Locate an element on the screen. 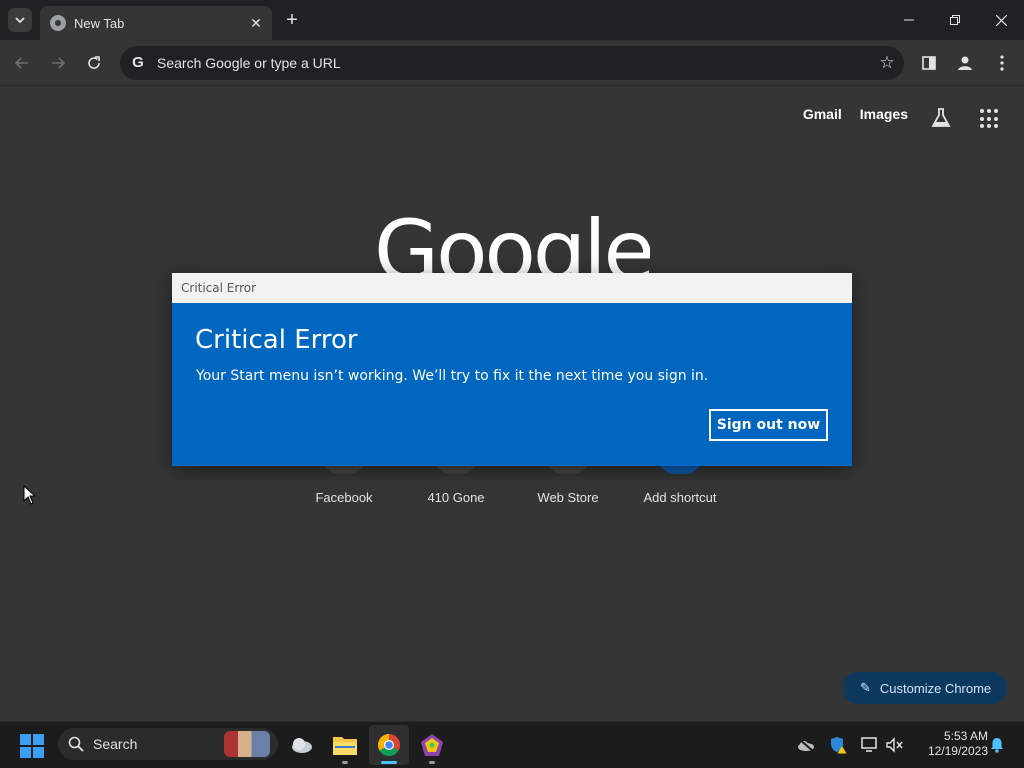 This screenshot has height=768, width=1024. menu-button is located at coordinates (1002, 63).